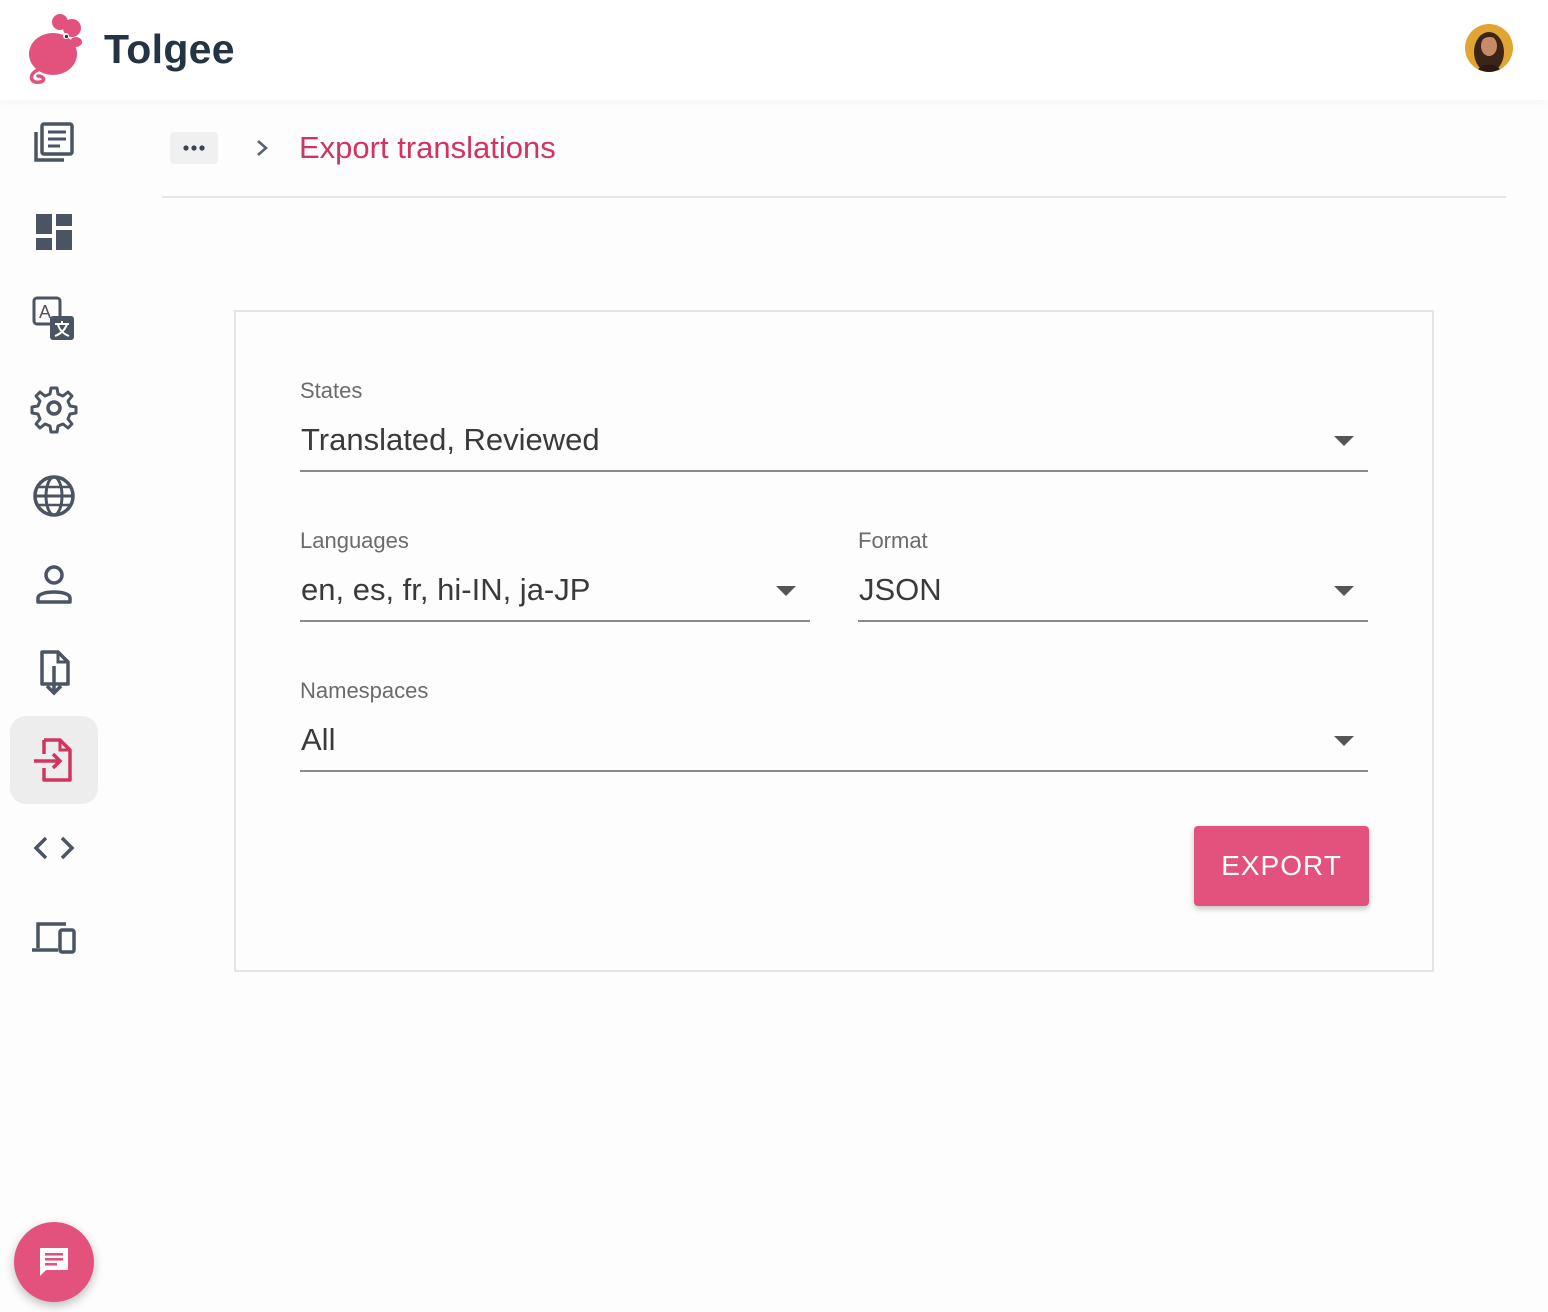 This screenshot has width=1548, height=1312. I want to click on sidebar-item-developer, so click(54, 848).